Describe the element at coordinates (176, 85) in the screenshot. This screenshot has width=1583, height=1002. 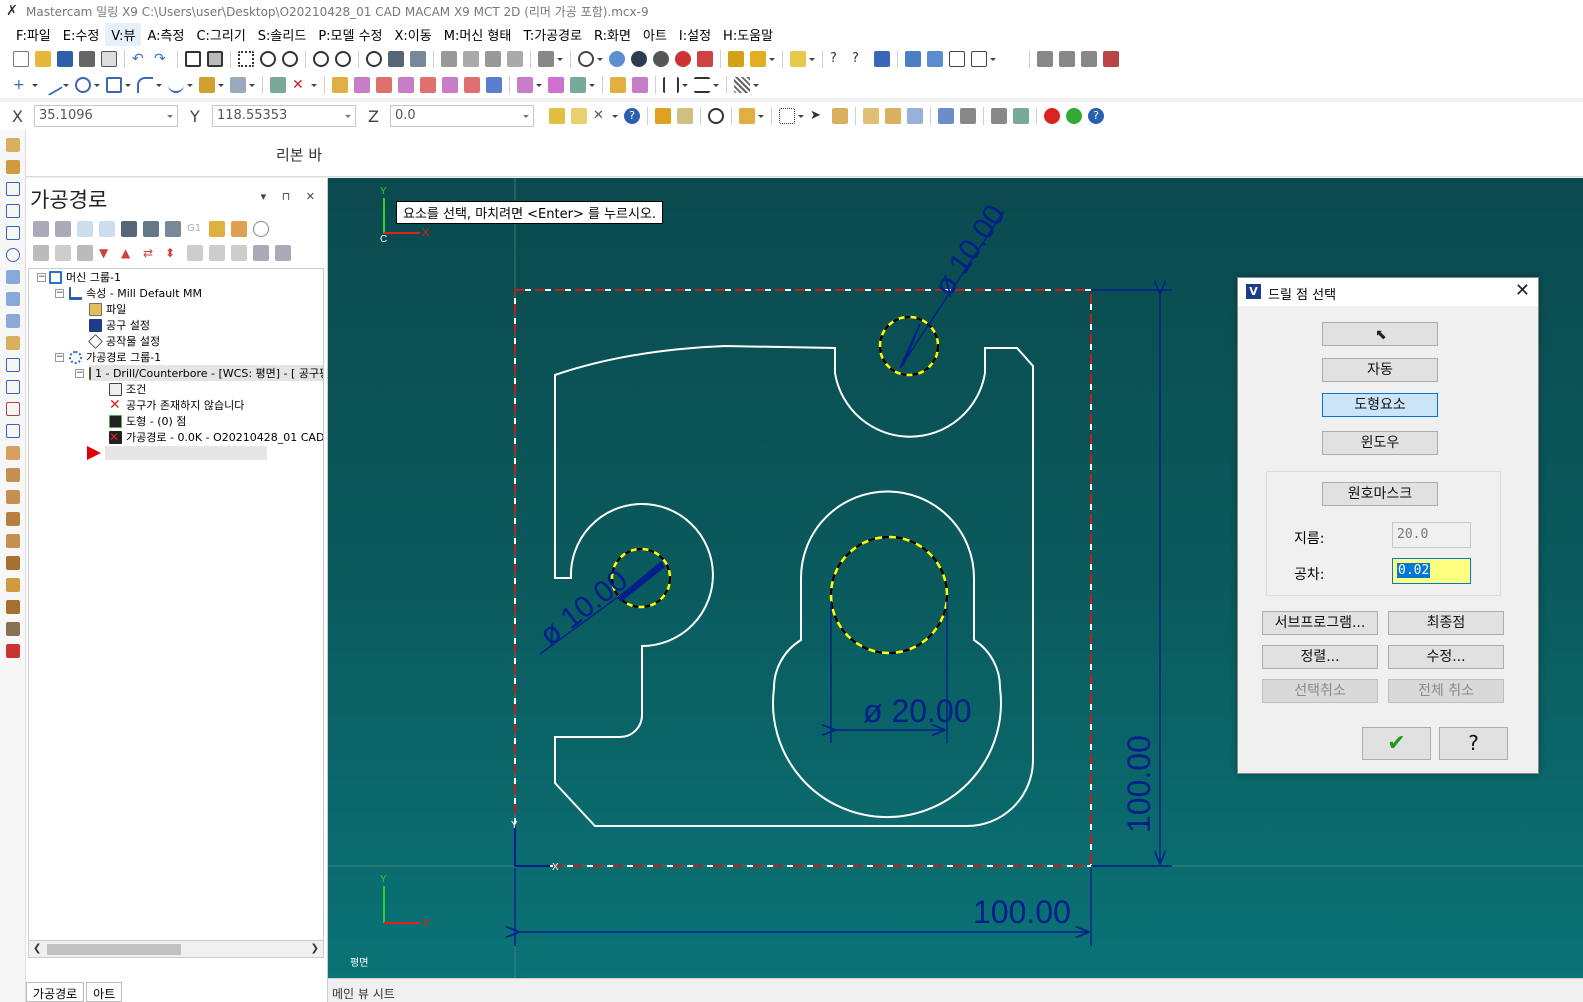
I see `spline-icon` at that location.